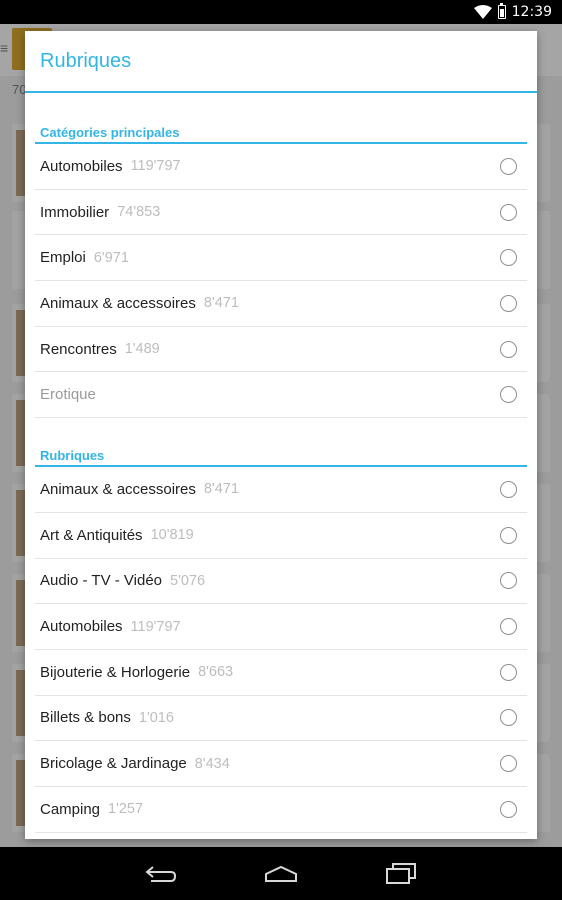 The width and height of the screenshot is (562, 900). Describe the element at coordinates (156, 717) in the screenshot. I see `rubrique-count: 1'016` at that location.